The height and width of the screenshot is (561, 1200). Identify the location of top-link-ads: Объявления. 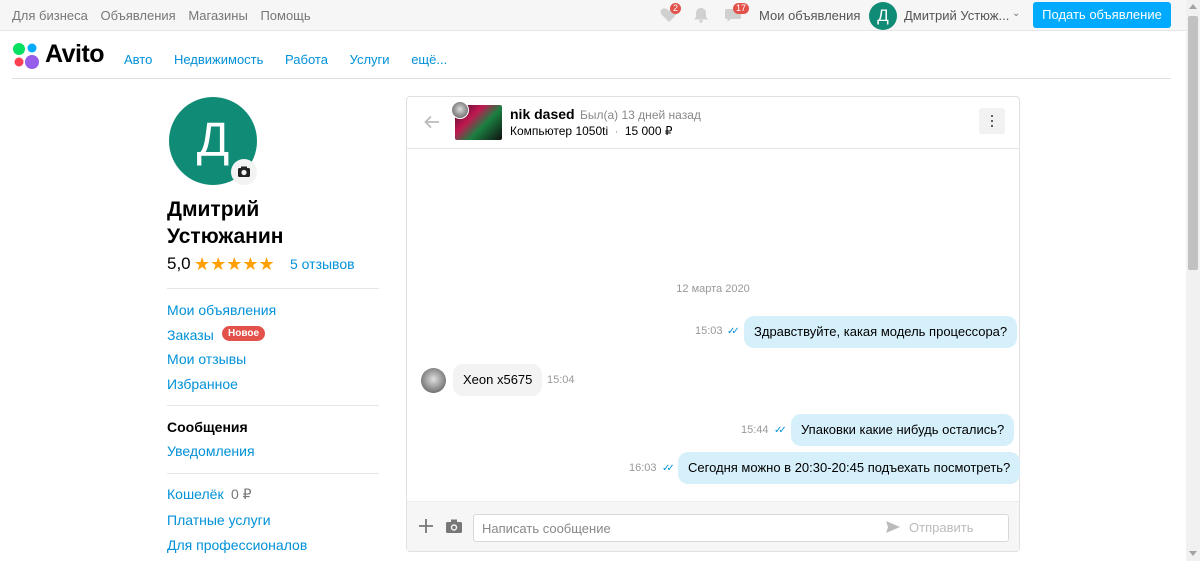
(137, 15).